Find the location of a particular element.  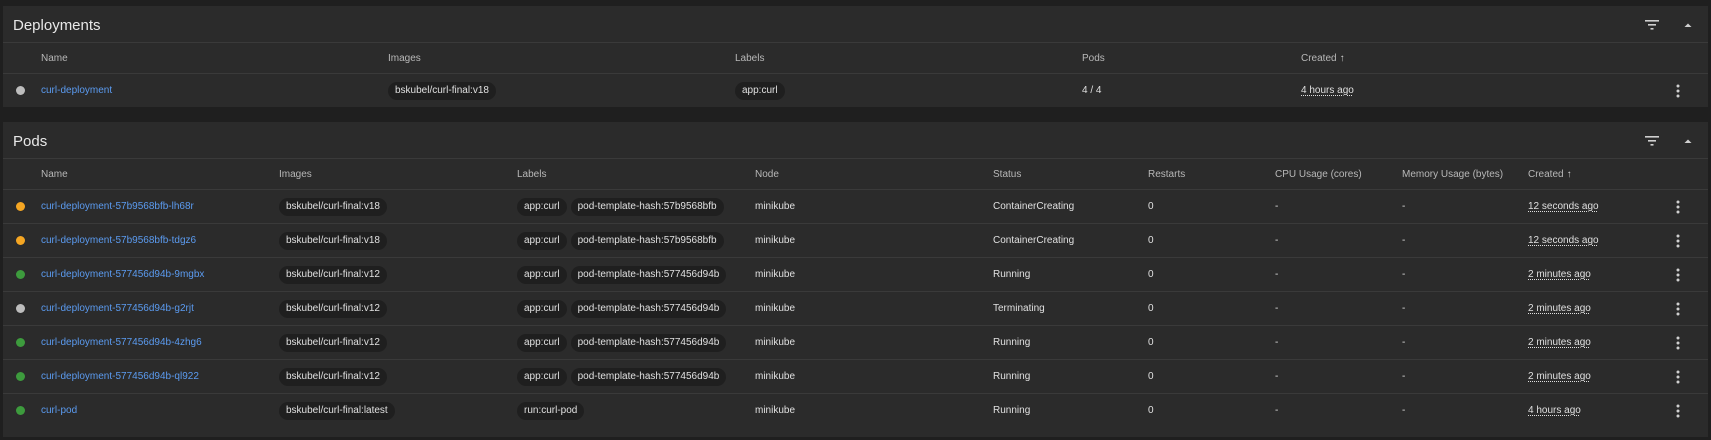

pods-title: Pods is located at coordinates (30, 141).